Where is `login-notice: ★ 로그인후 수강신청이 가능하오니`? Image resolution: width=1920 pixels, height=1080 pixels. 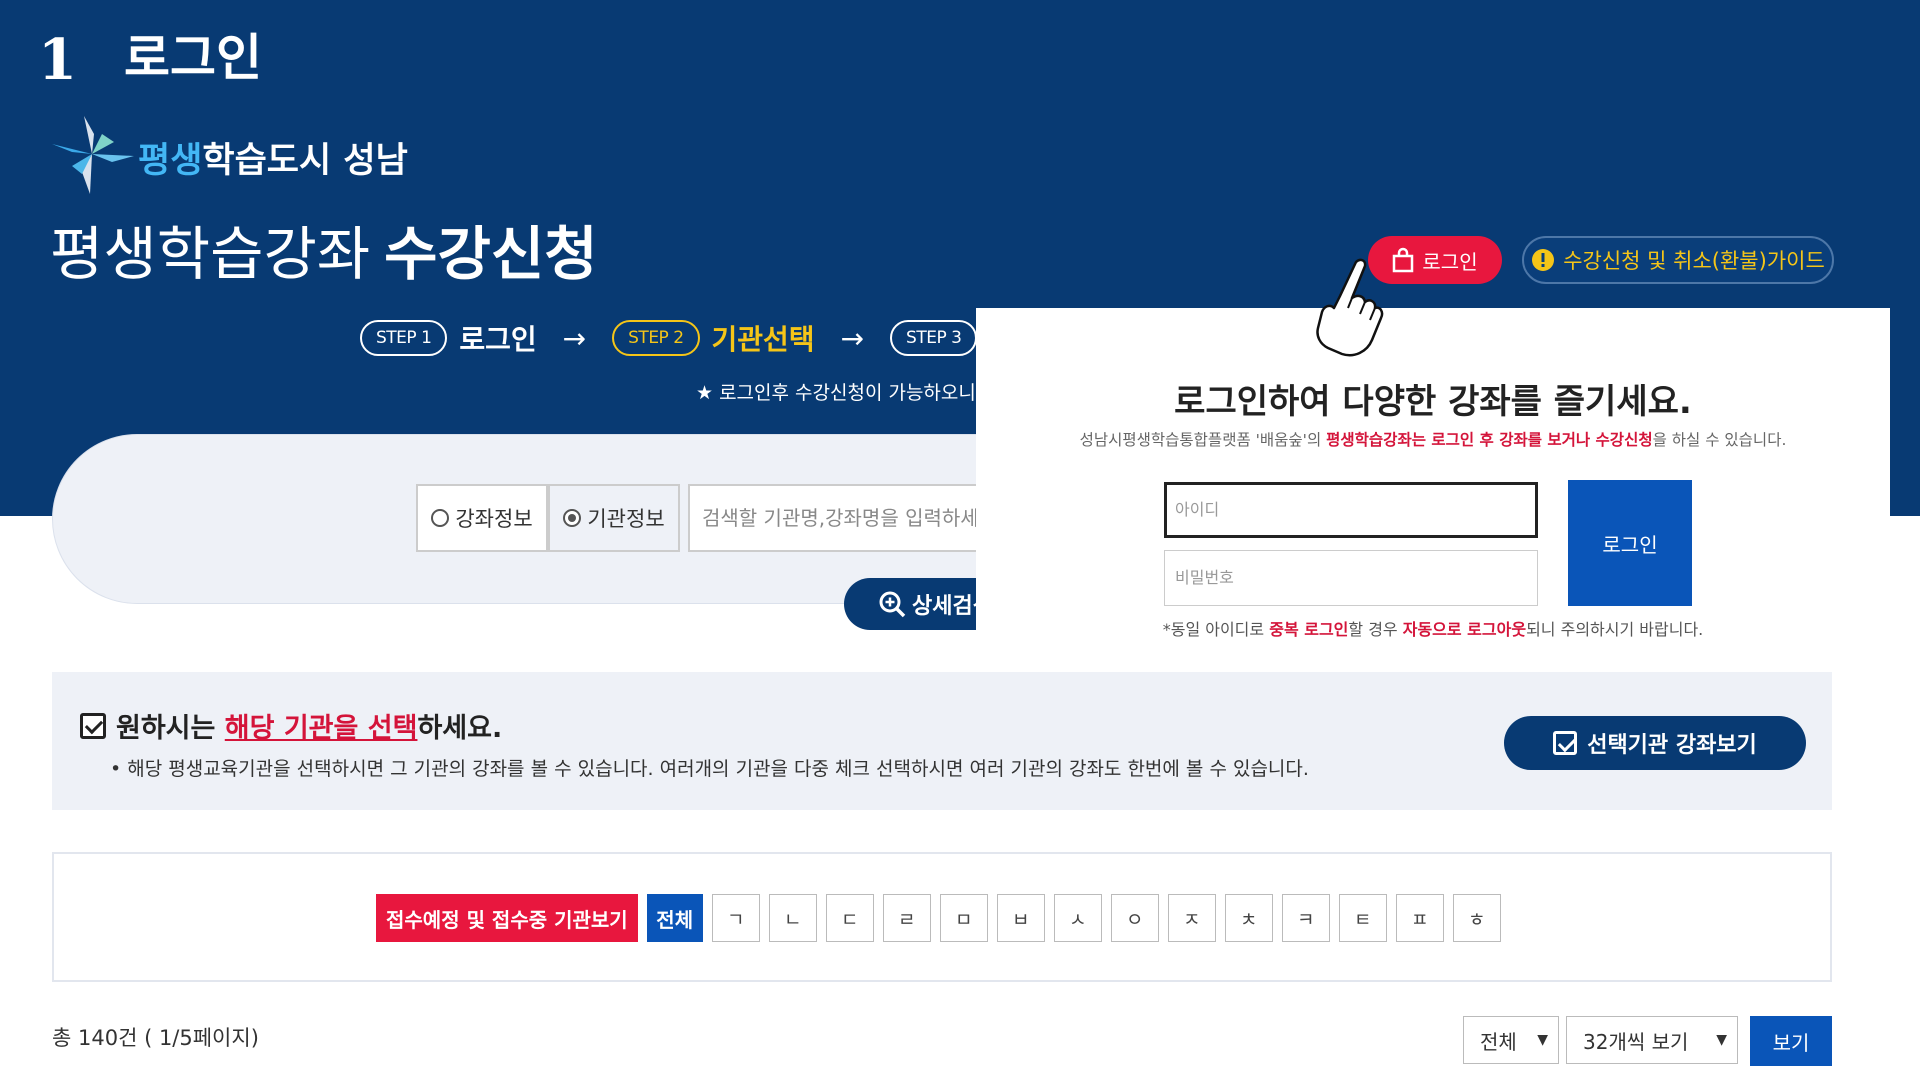 login-notice: ★ 로그인후 수강신청이 가능하오니 is located at coordinates (836, 393).